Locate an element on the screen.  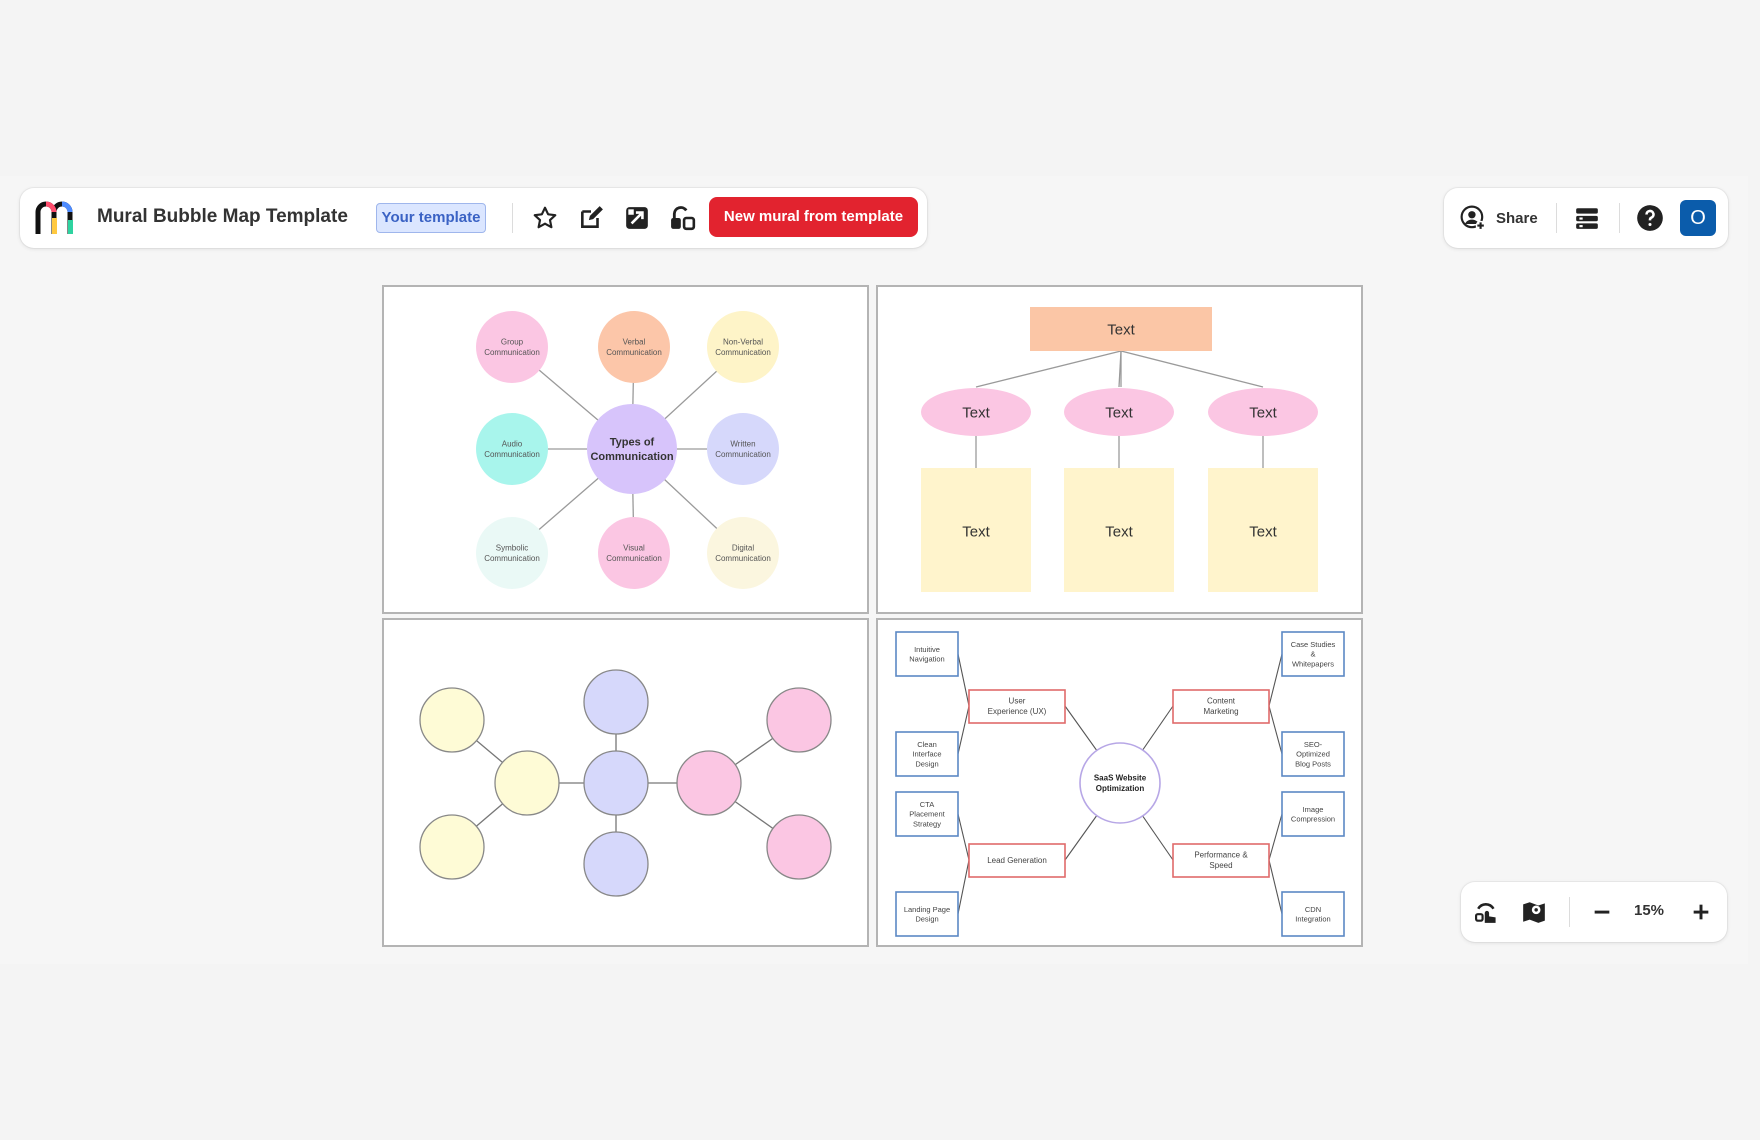
unlock-icon is located at coordinates (683, 218).